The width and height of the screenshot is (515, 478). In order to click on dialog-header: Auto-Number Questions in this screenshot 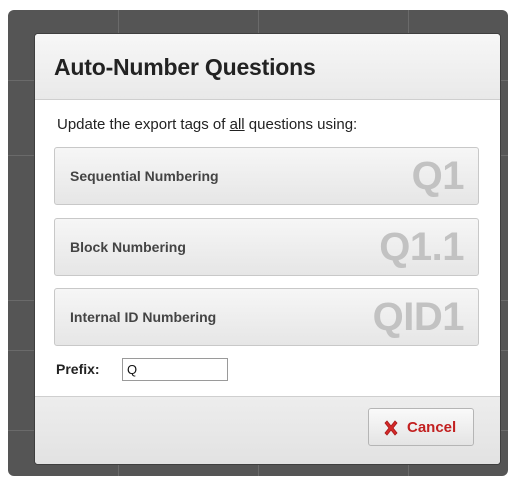, I will do `click(267, 67)`.